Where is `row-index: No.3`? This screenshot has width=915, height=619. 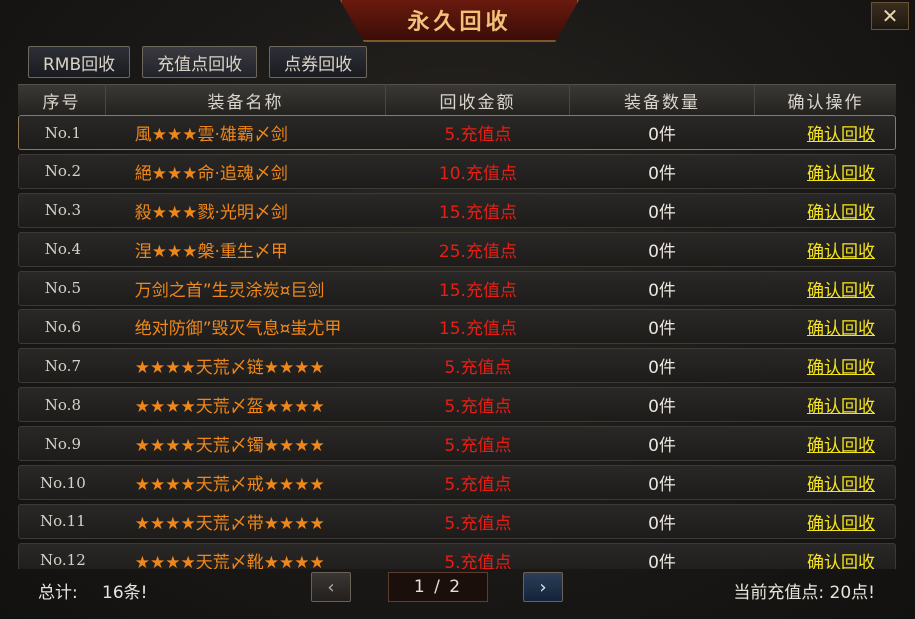
row-index: No.3 is located at coordinates (62, 210).